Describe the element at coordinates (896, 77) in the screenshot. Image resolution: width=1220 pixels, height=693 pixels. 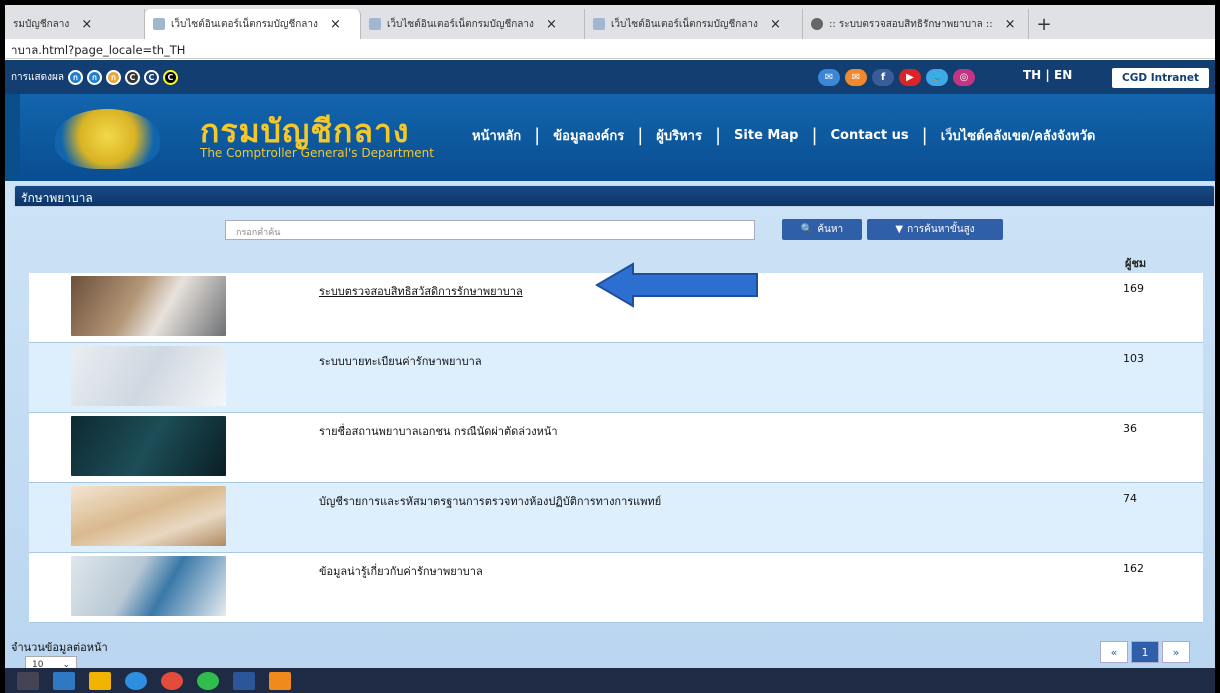
I see `social-links: ✉ ✉ f ▶ 🐦 ◎` at that location.